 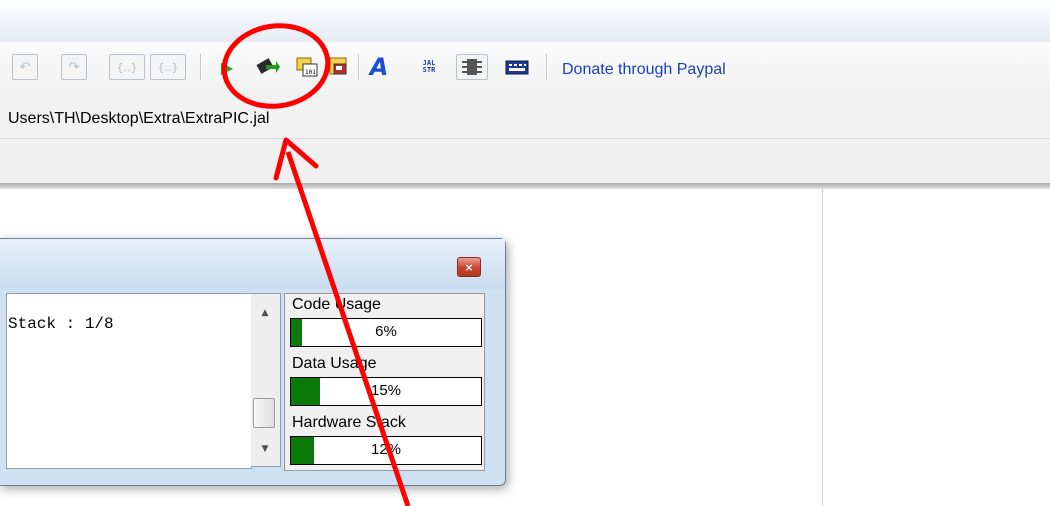 I want to click on play-icon: ▶, so click(x=227, y=67).